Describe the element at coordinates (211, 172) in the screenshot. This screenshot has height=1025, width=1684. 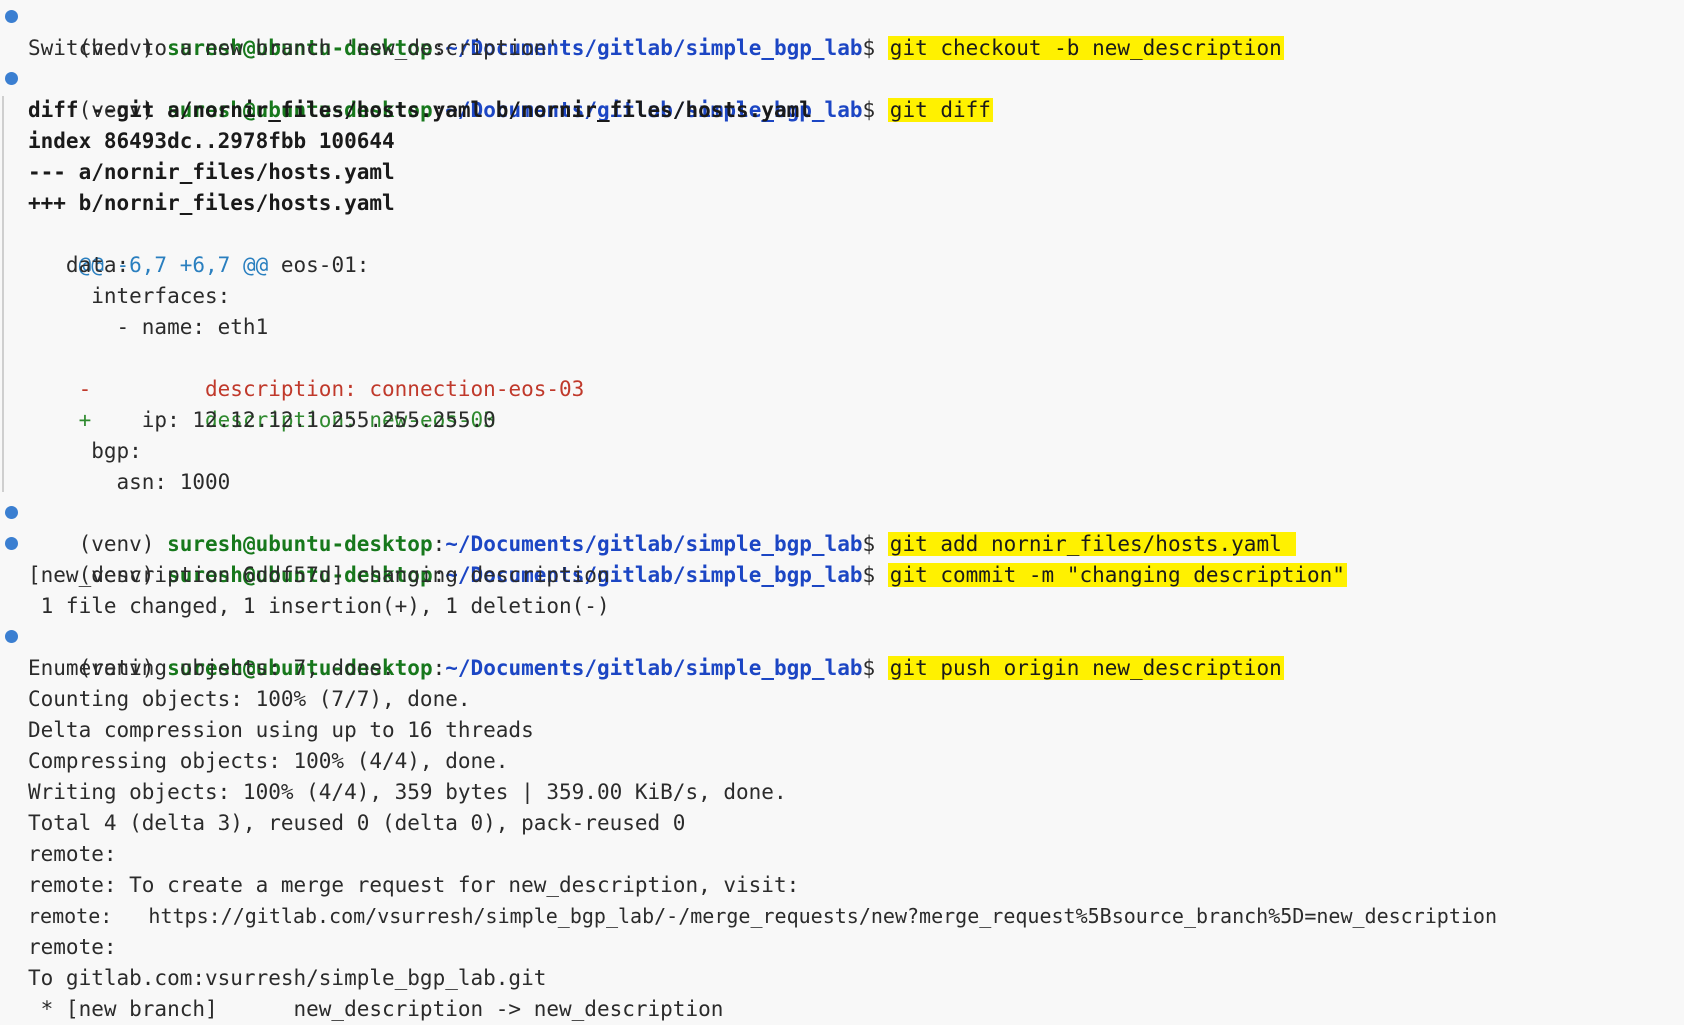
I see `diff-header: --- a/nornir_files/hosts.yaml` at that location.